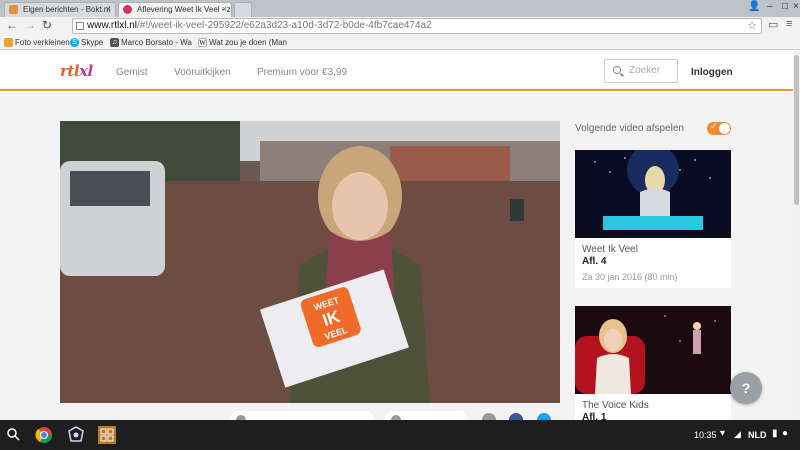 The image size is (800, 450). Describe the element at coordinates (796, 6) in the screenshot. I see `close-window-icon: ×` at that location.